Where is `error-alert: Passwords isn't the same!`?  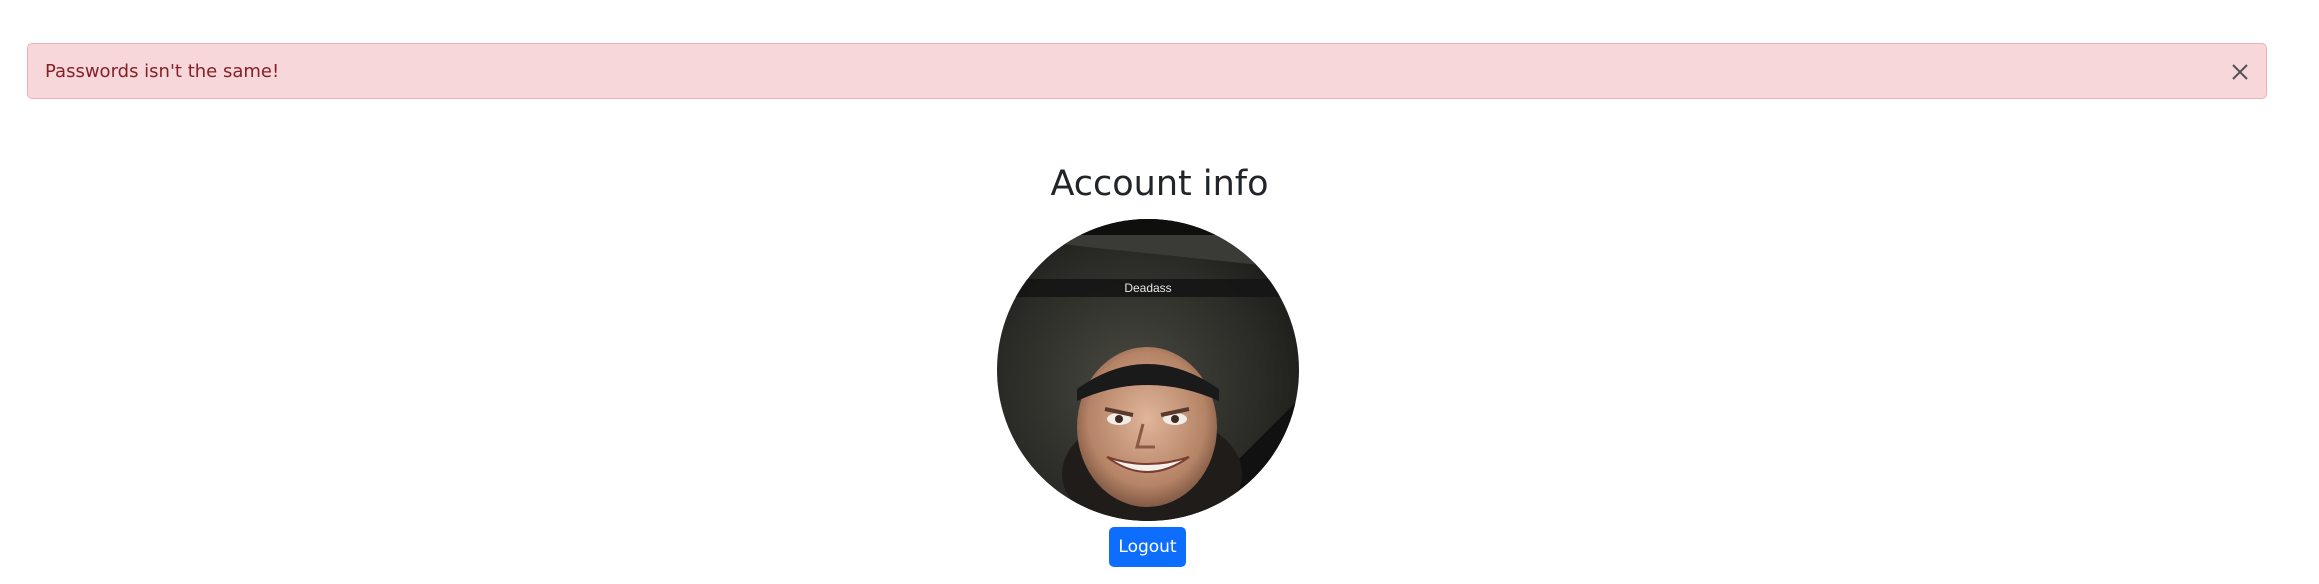
error-alert: Passwords isn't the same! is located at coordinates (1147, 71).